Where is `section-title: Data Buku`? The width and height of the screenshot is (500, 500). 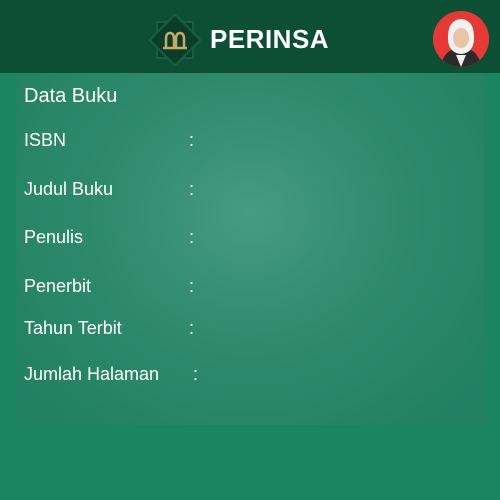 section-title: Data Buku is located at coordinates (71, 96).